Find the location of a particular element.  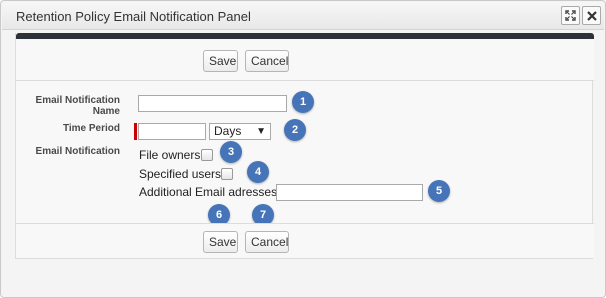

email-notification-label: Email Notification is located at coordinates (77, 151).